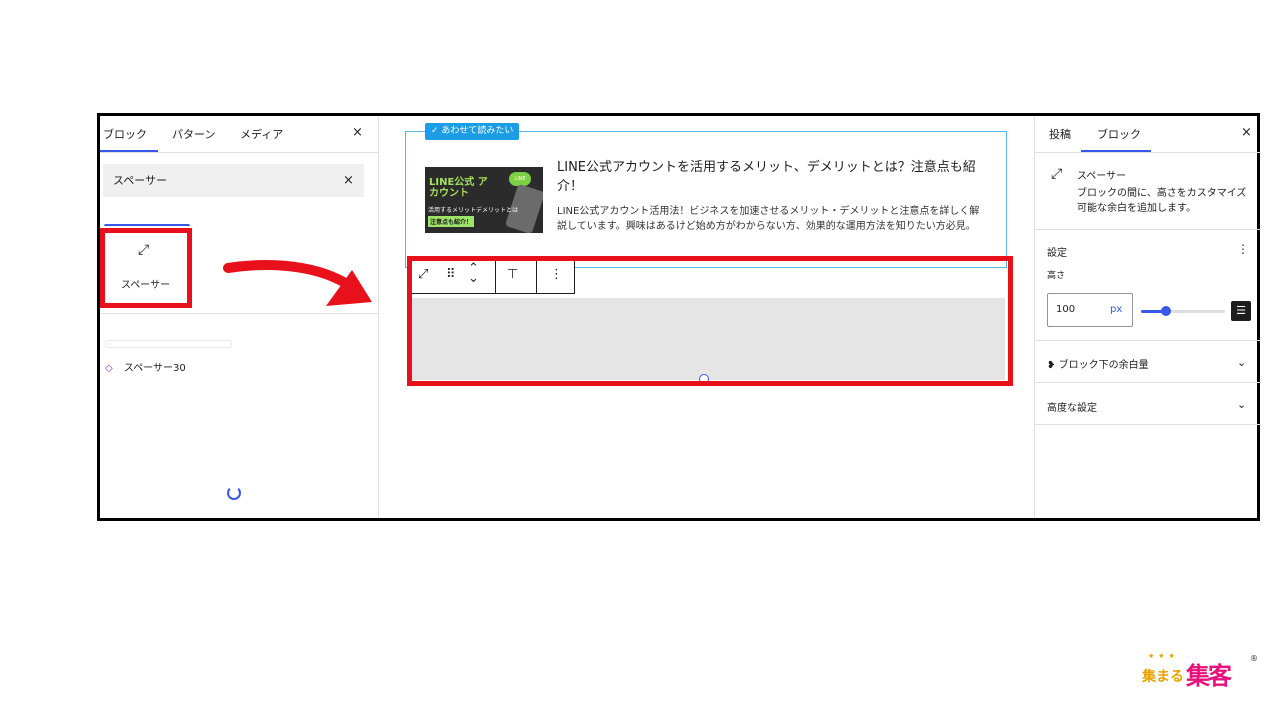  What do you see at coordinates (154, 368) in the screenshot?
I see `pattern-item-label: スペーサー30` at bounding box center [154, 368].